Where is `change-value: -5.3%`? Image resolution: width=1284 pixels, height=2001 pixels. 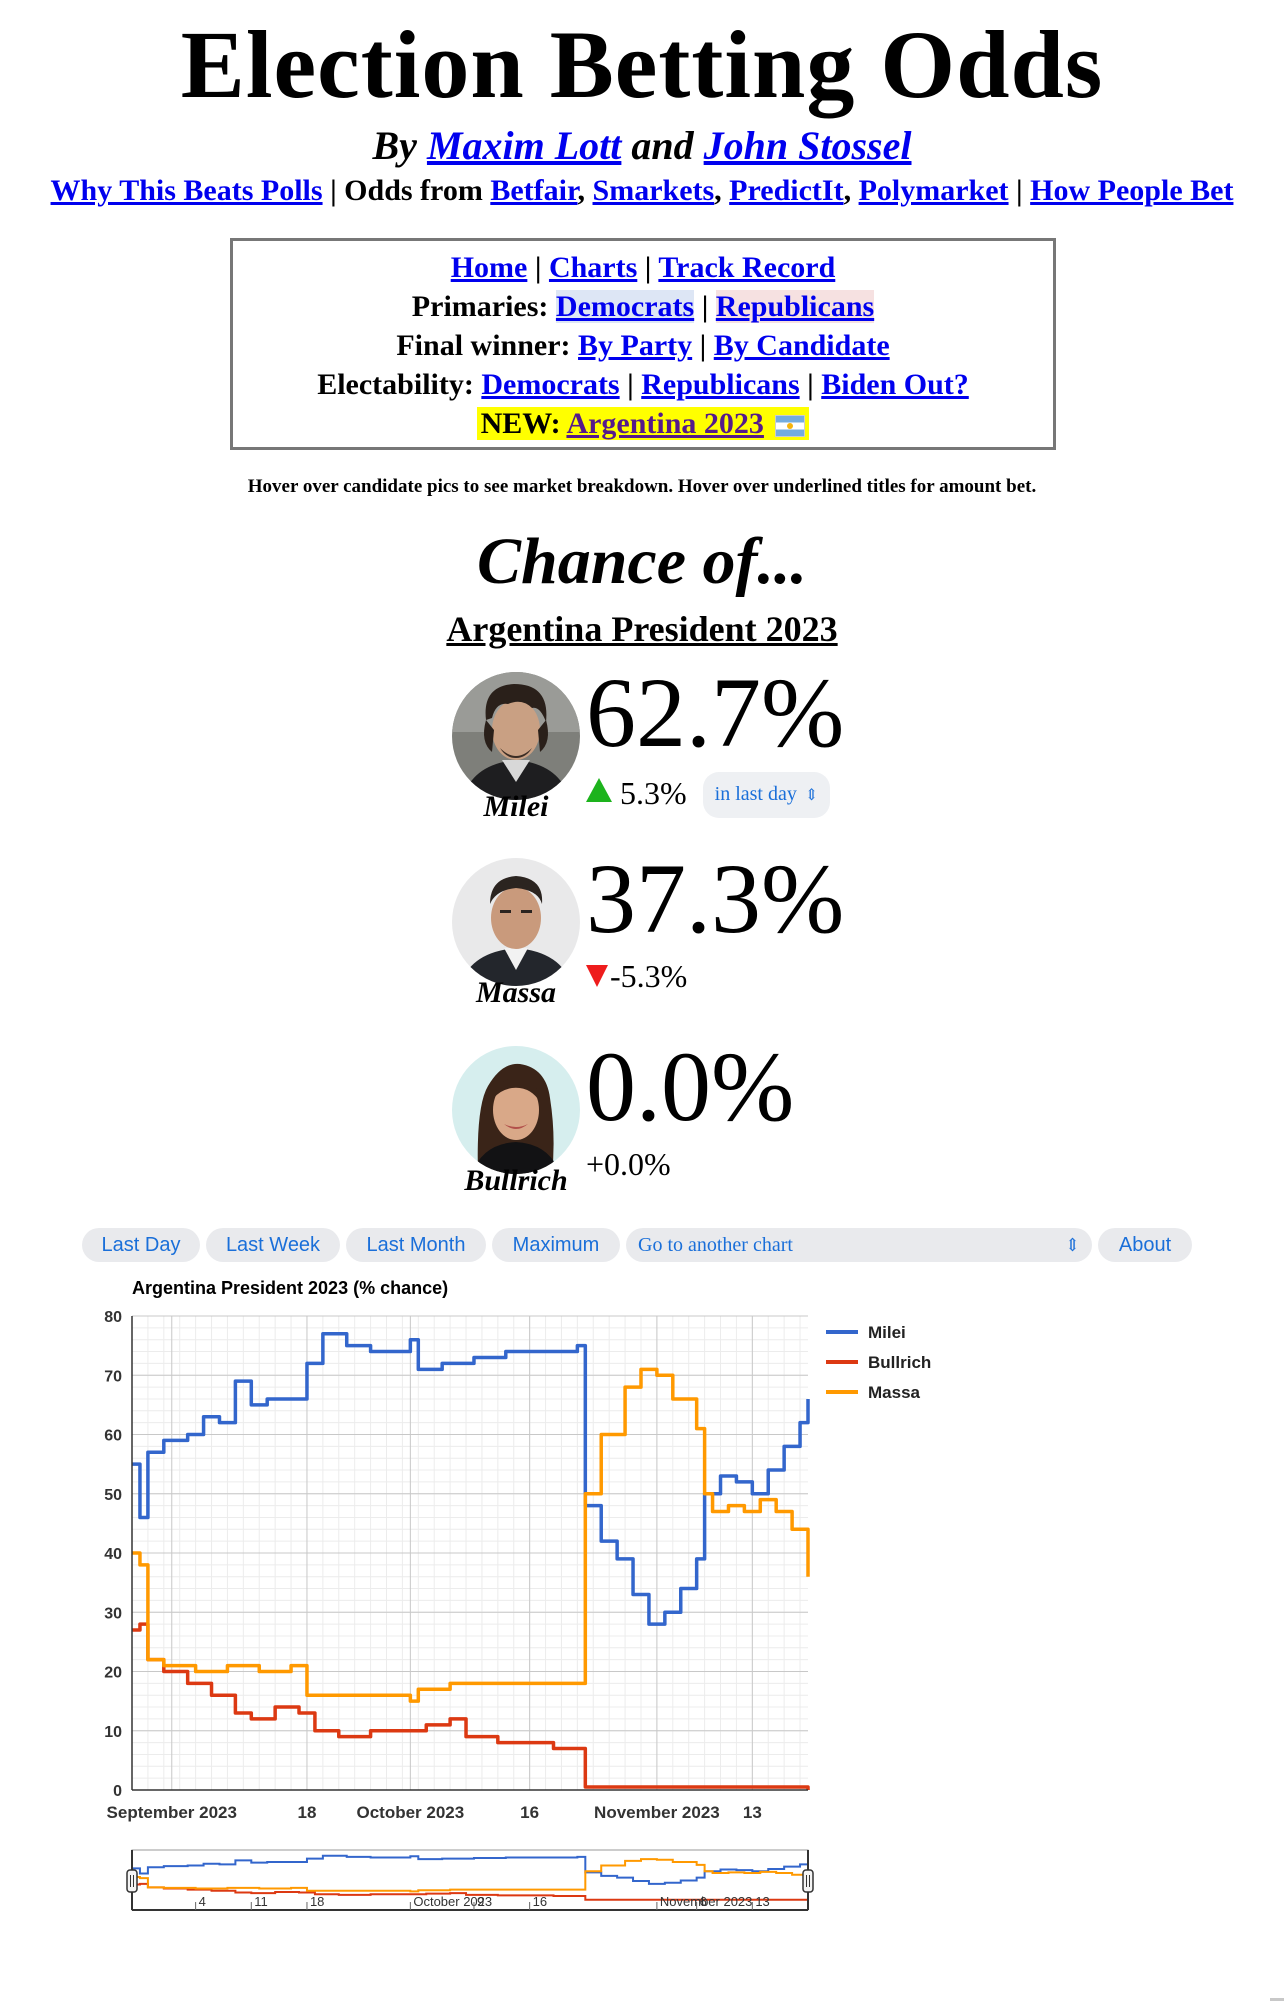
change-value: -5.3% is located at coordinates (649, 976).